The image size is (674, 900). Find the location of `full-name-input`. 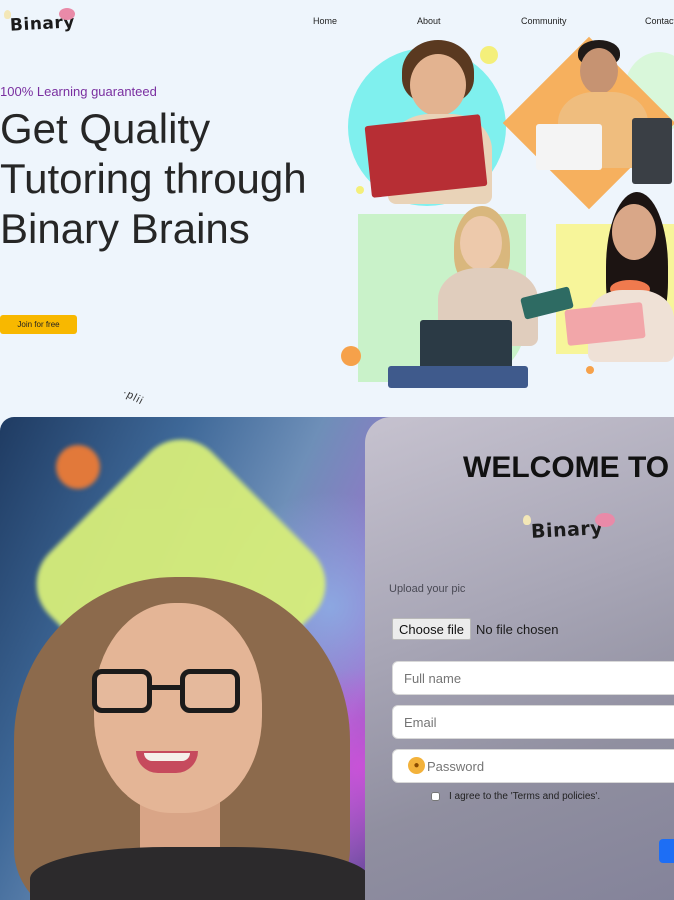

full-name-input is located at coordinates (533, 678).